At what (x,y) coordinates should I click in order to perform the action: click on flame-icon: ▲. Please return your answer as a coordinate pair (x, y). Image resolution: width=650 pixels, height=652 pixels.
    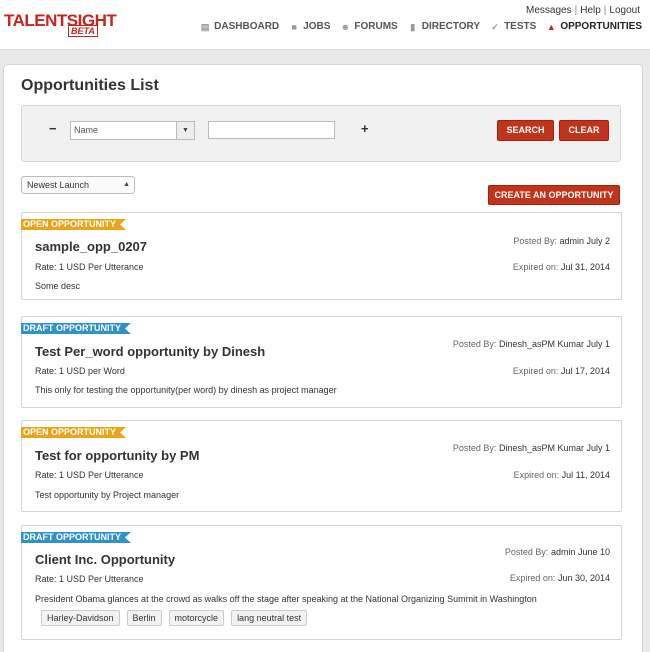
    Looking at the image, I should click on (551, 26).